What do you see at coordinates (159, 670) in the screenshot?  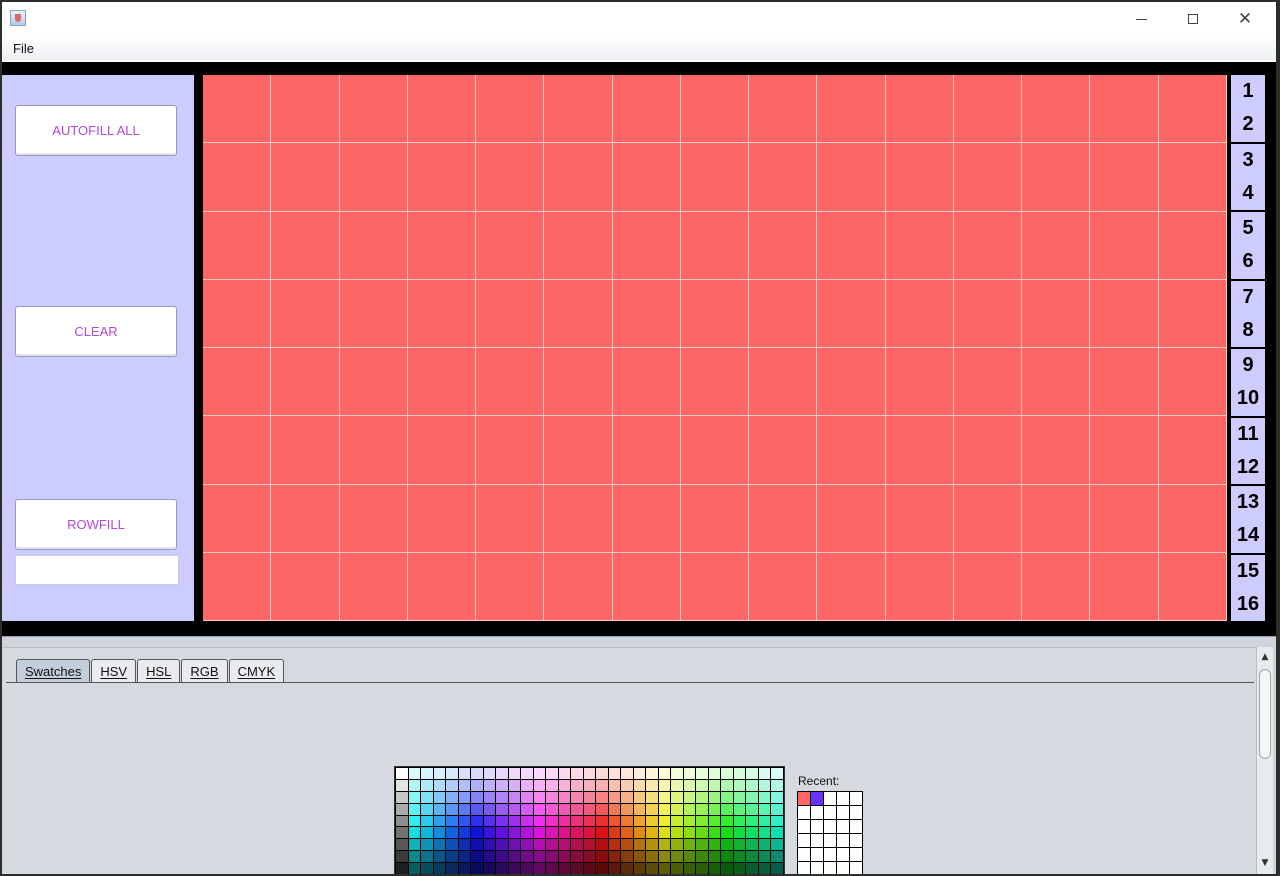 I see `tab-hsl: HSL` at bounding box center [159, 670].